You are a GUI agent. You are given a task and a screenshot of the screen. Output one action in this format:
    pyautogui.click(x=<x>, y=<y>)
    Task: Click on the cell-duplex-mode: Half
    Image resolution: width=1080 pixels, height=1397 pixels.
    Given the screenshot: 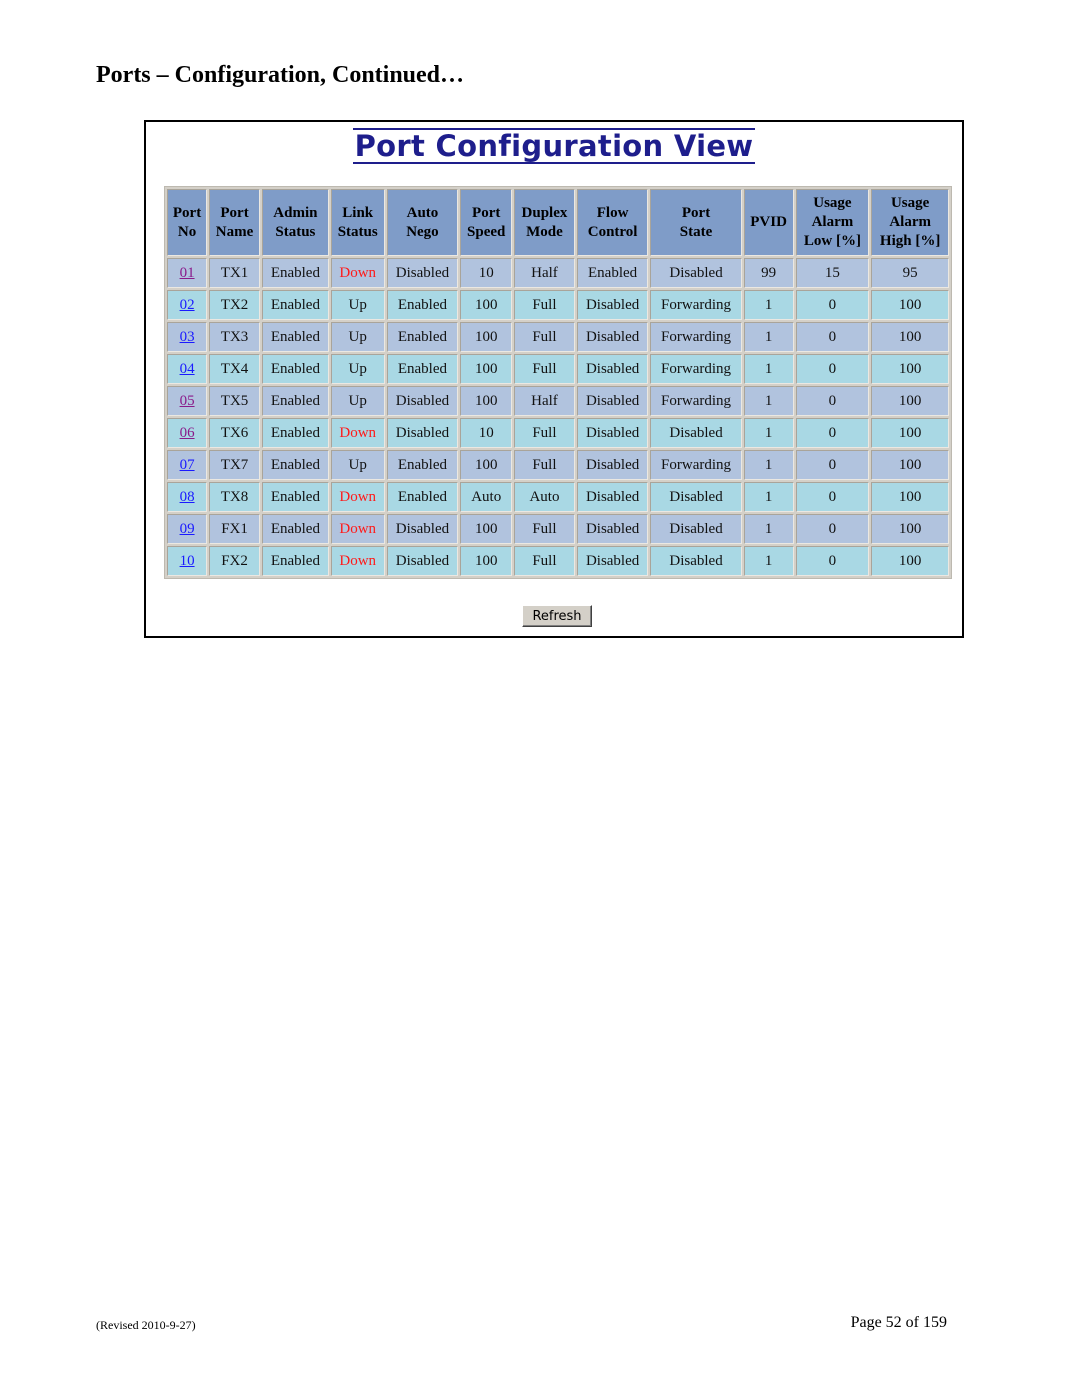 What is the action you would take?
    pyautogui.click(x=544, y=273)
    